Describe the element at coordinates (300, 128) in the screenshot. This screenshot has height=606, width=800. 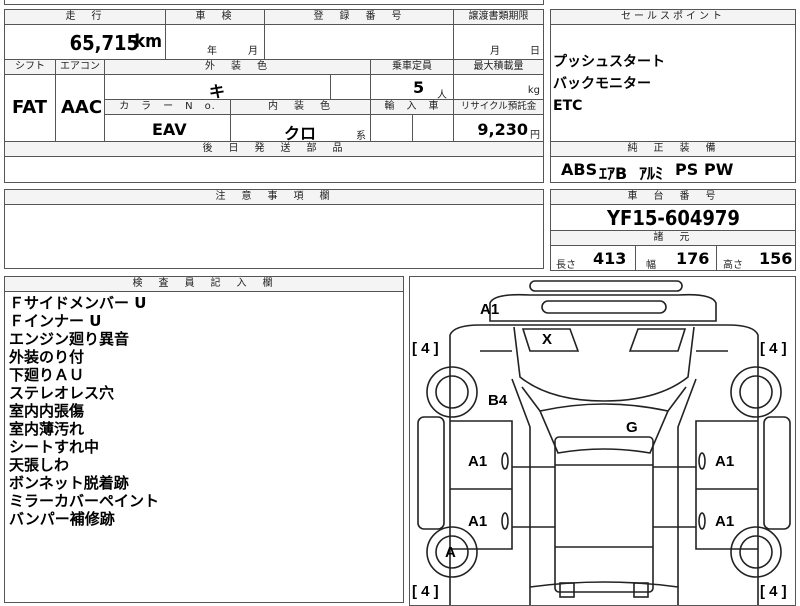
I see `interior-color-cell: クロ 系` at that location.